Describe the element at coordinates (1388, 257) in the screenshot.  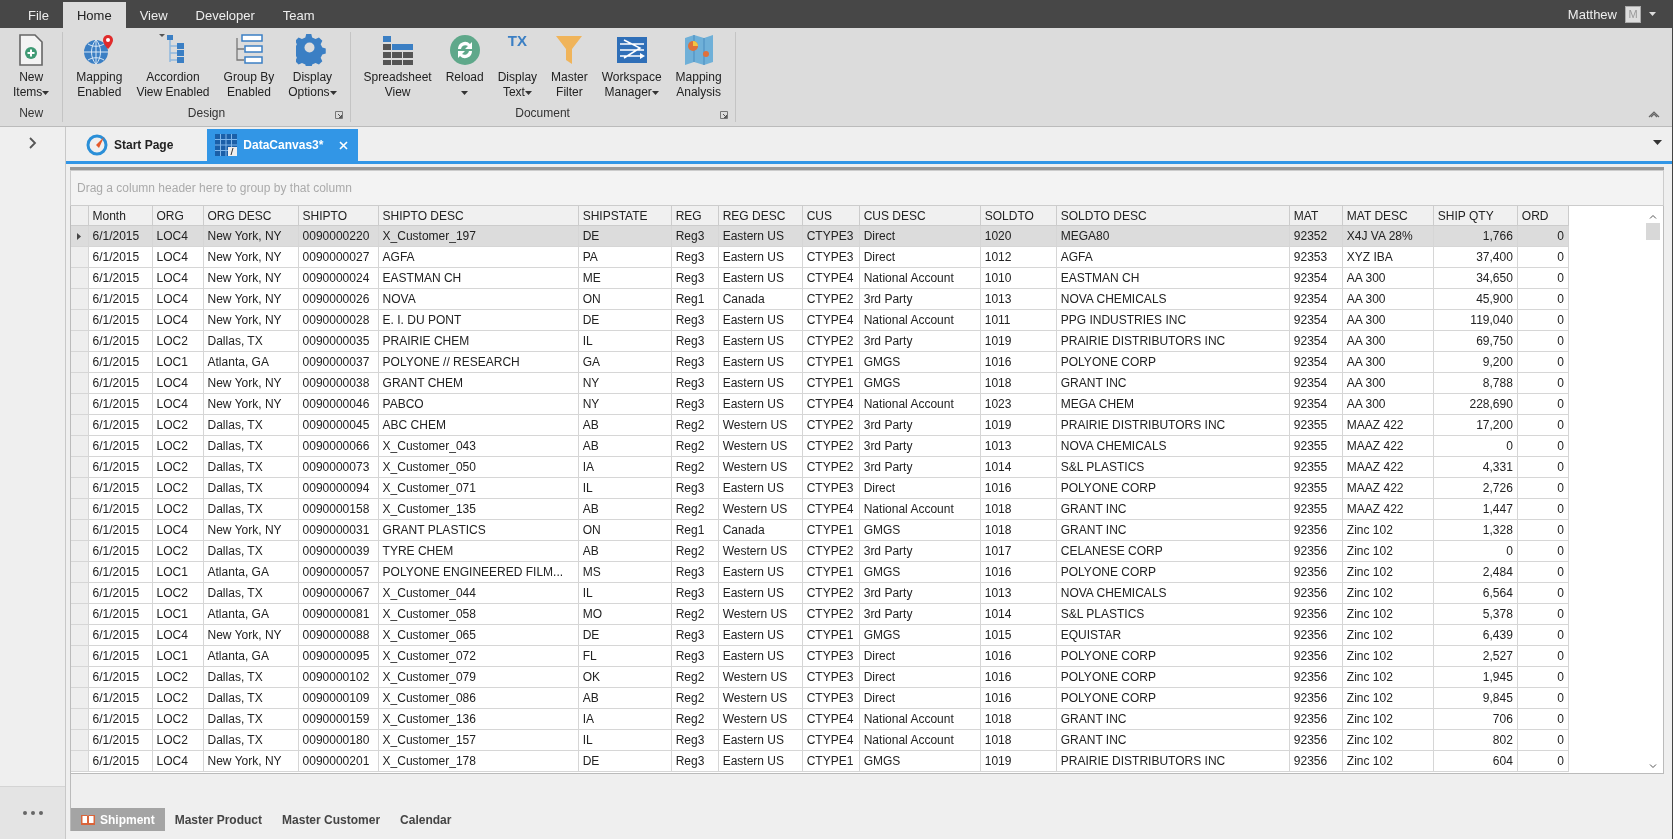
I see `table-cell: XYZ IBA` at that location.